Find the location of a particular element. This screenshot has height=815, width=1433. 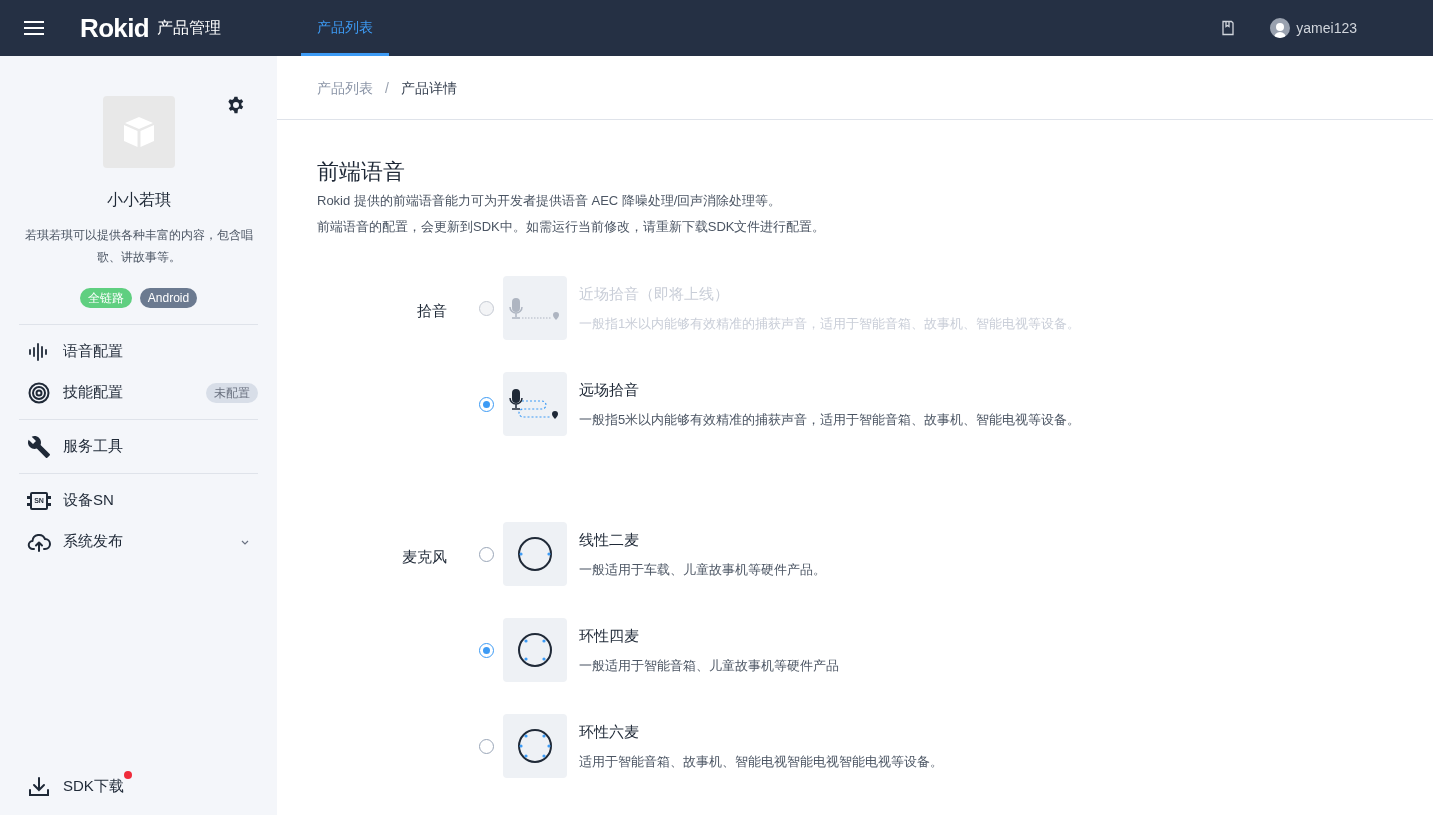

product-tag: Android is located at coordinates (168, 298).